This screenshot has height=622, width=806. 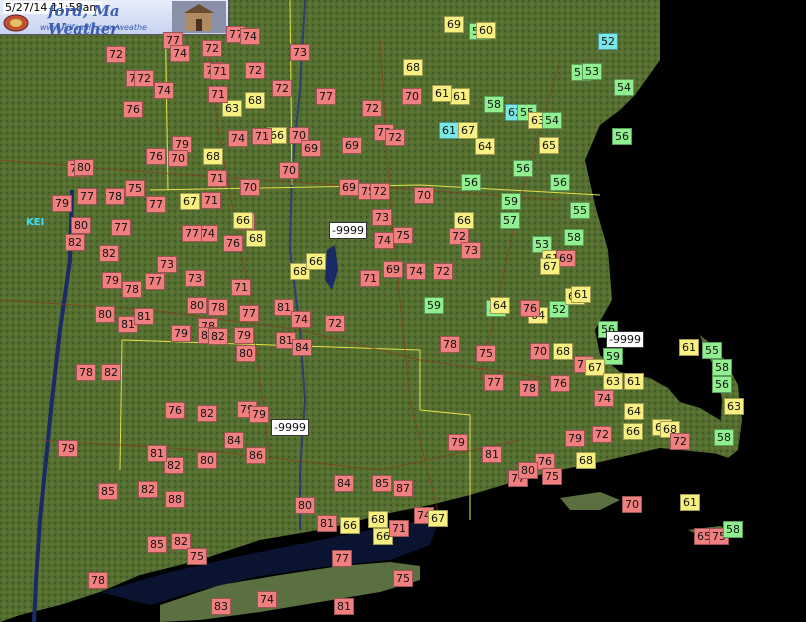 What do you see at coordinates (84, 20) in the screenshot?
I see `site-title: ford, Ma Weather` at bounding box center [84, 20].